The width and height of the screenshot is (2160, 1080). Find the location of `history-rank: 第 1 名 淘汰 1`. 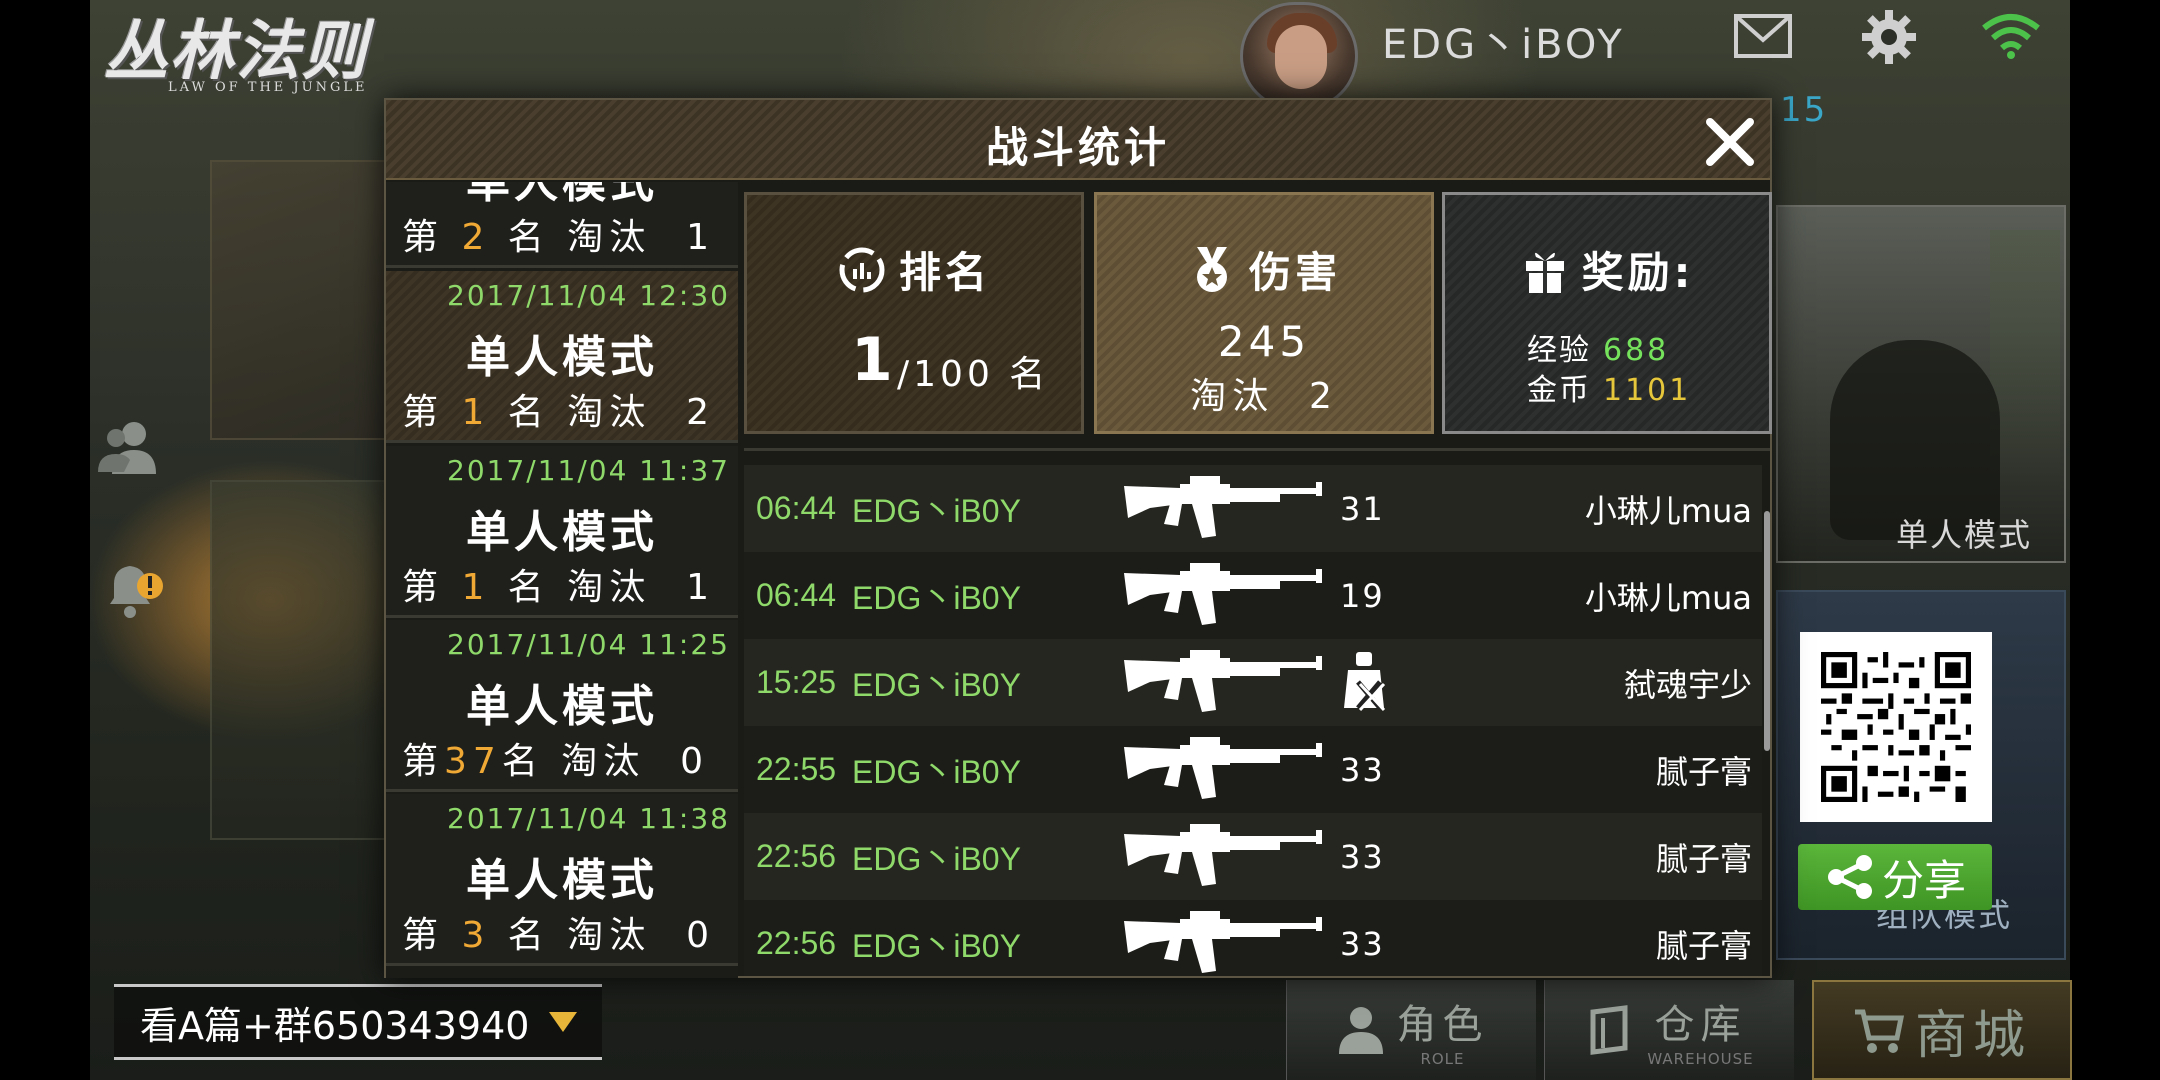

history-rank: 第 1 名 淘汰 1 is located at coordinates (559, 587).